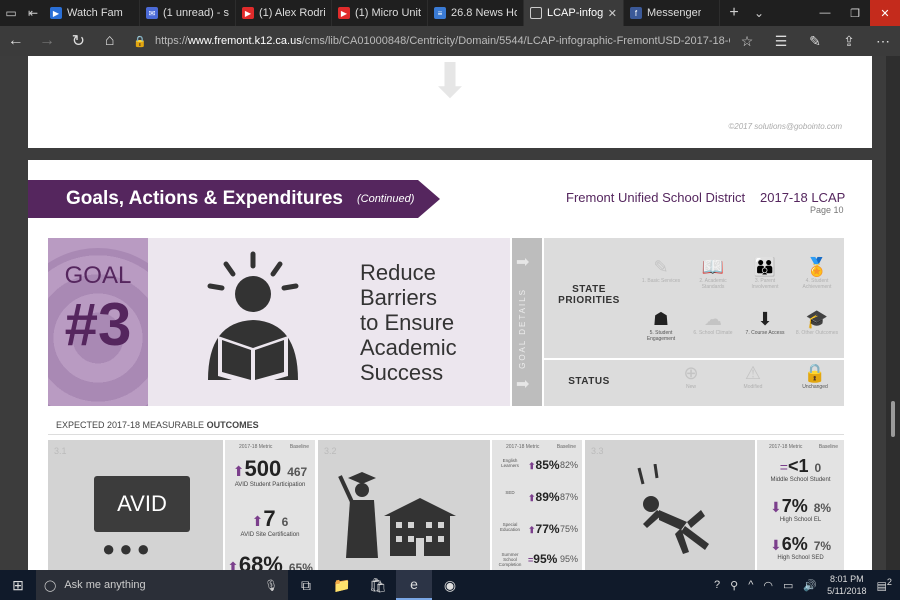  Describe the element at coordinates (768, 585) in the screenshot. I see `wifi-icon: ◠` at that location.